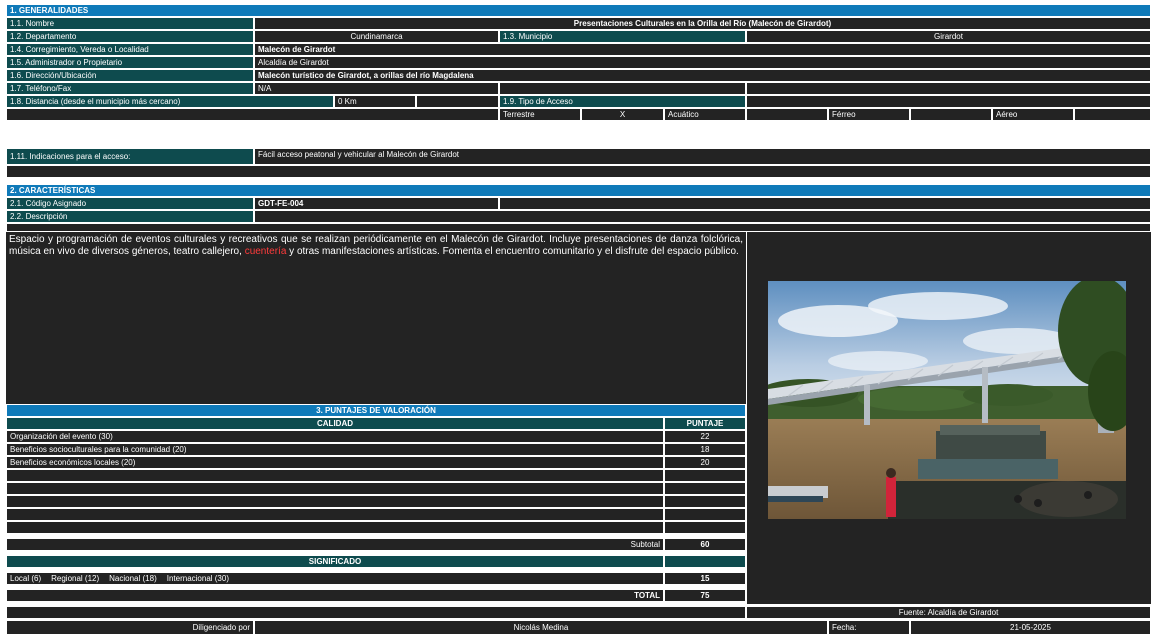 This screenshot has height=643, width=1157. Describe the element at coordinates (130, 88) in the screenshot. I see `label-telefono: 1.7. Teléfono/Fax` at that location.